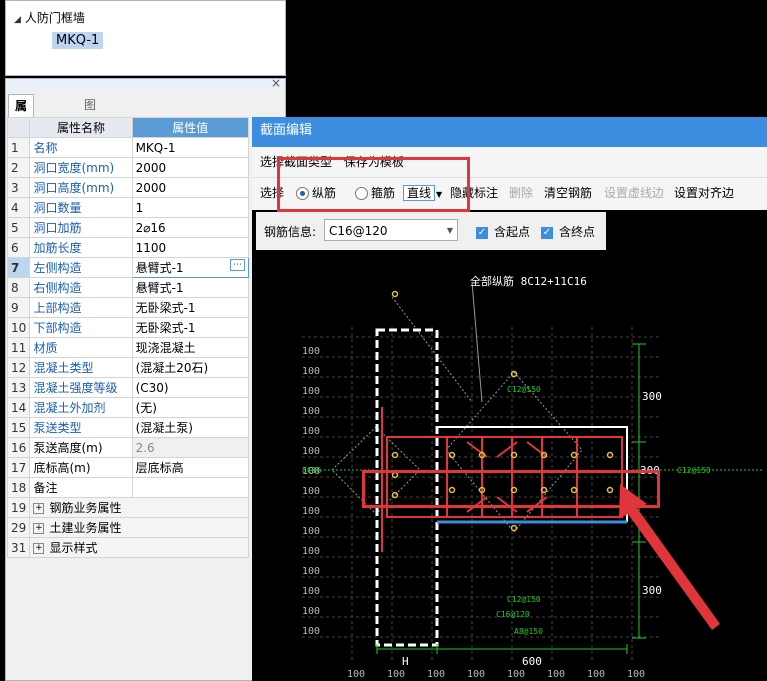 This screenshot has width=767, height=681. I want to click on table-row: 7 左侧构造 悬臂式-1 ⋯, so click(128, 267).